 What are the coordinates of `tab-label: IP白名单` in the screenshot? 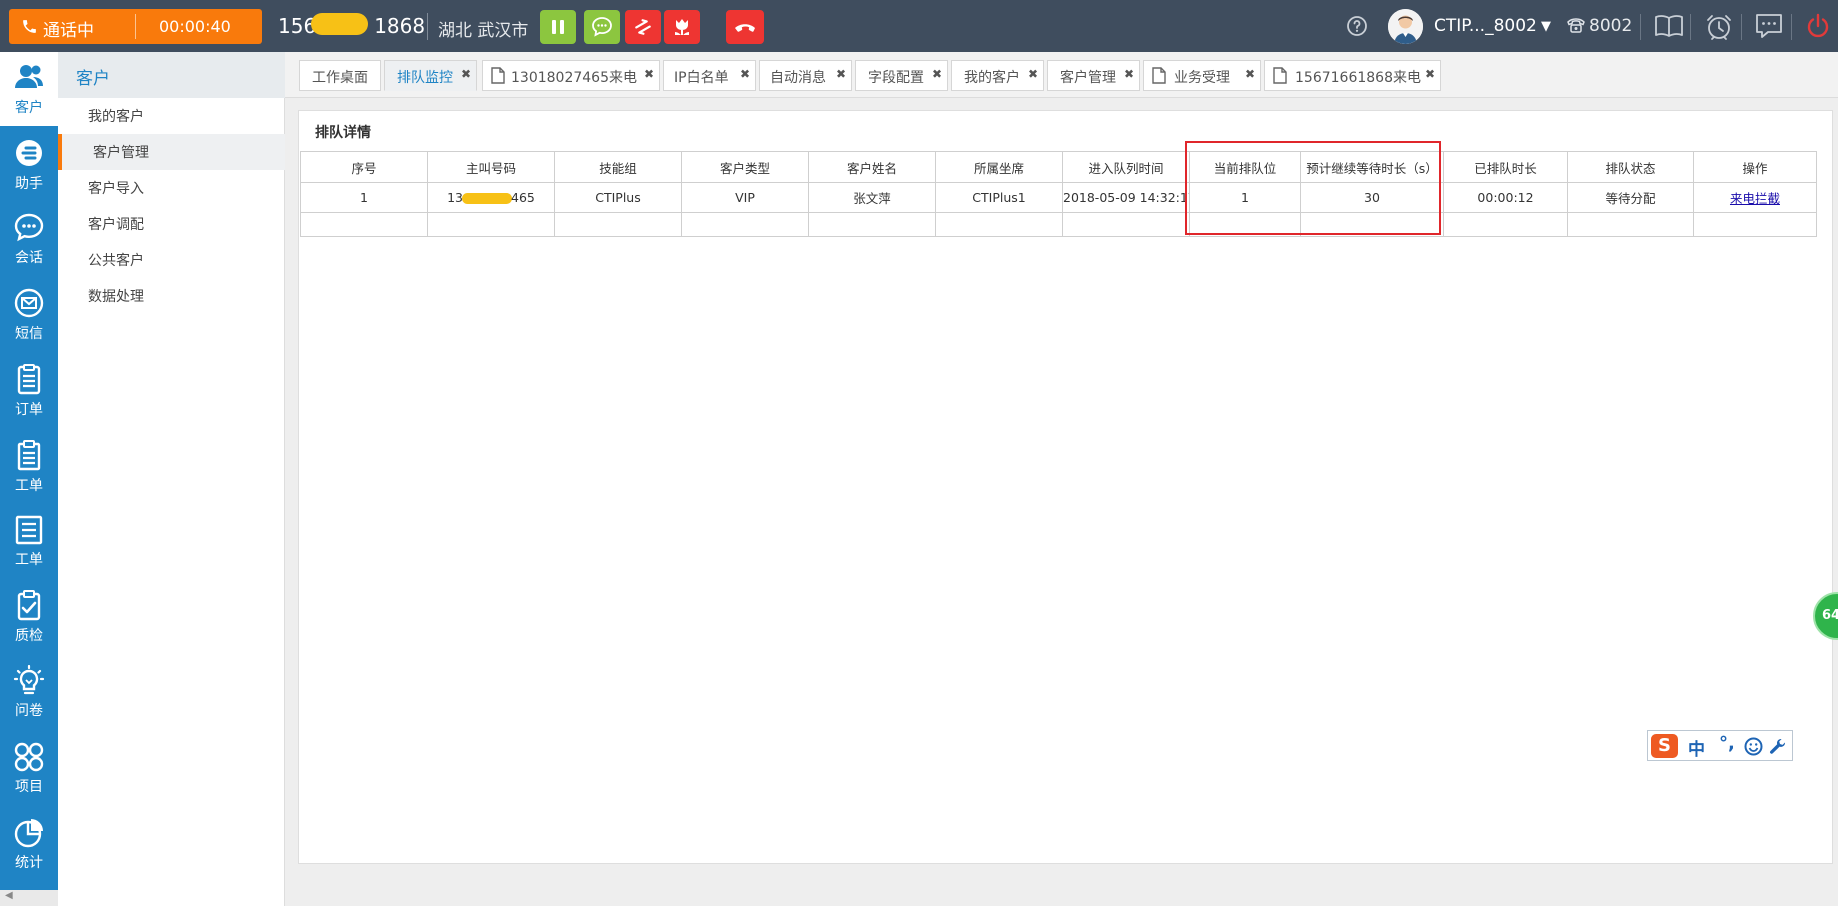 It's located at (701, 78).